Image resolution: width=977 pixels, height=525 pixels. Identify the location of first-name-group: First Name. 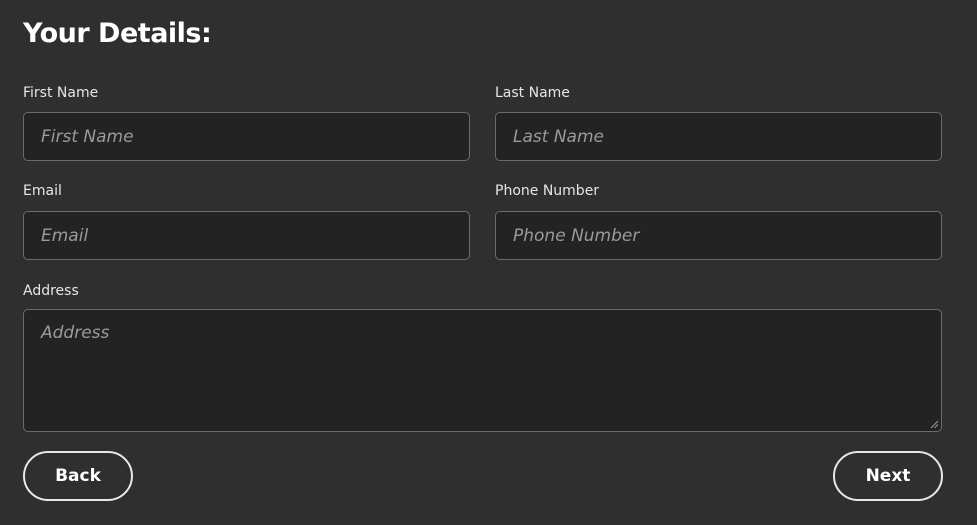
(246, 122).